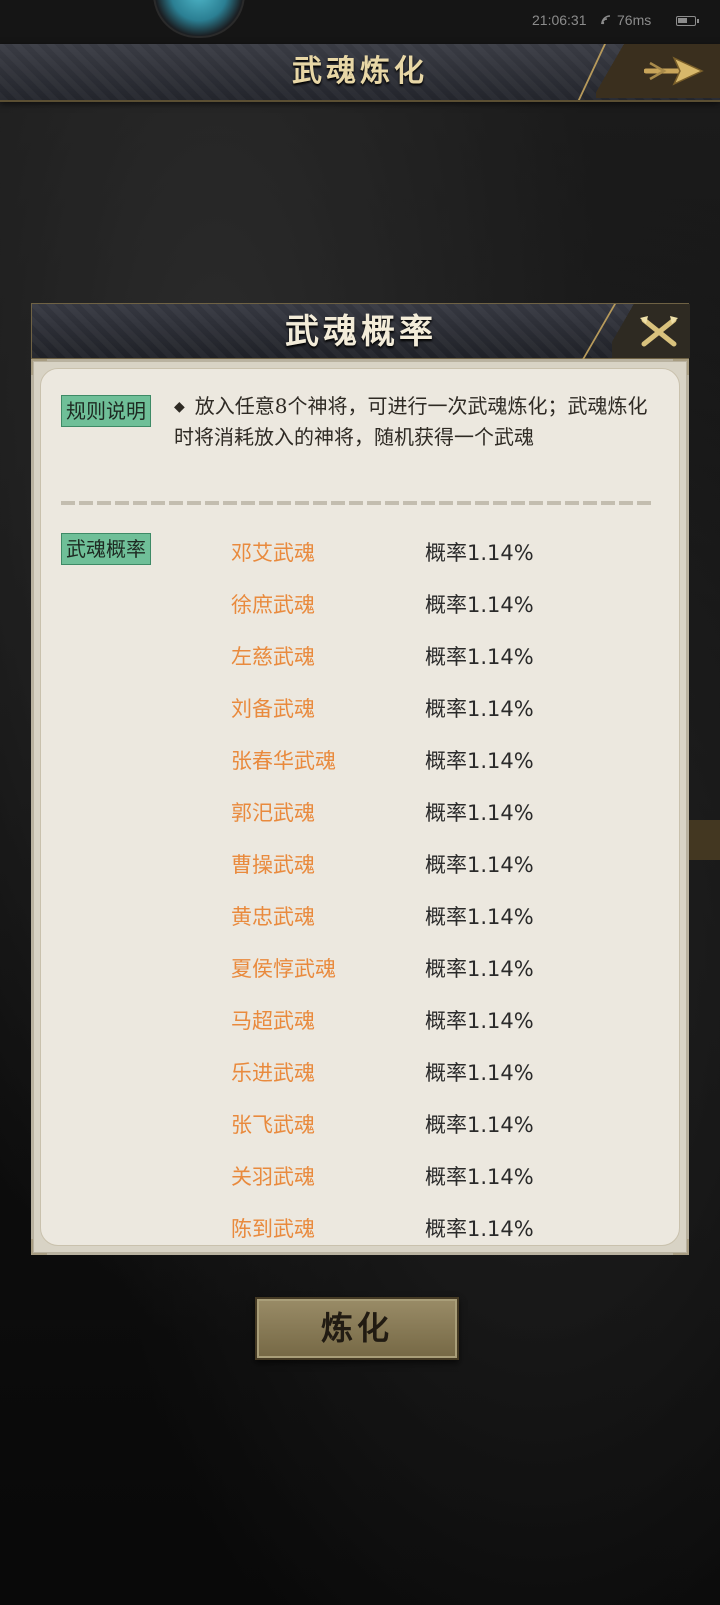 Image resolution: width=720 pixels, height=1605 pixels. I want to click on probability-row: 陈到武魂 概率1.14%, so click(360, 1225).